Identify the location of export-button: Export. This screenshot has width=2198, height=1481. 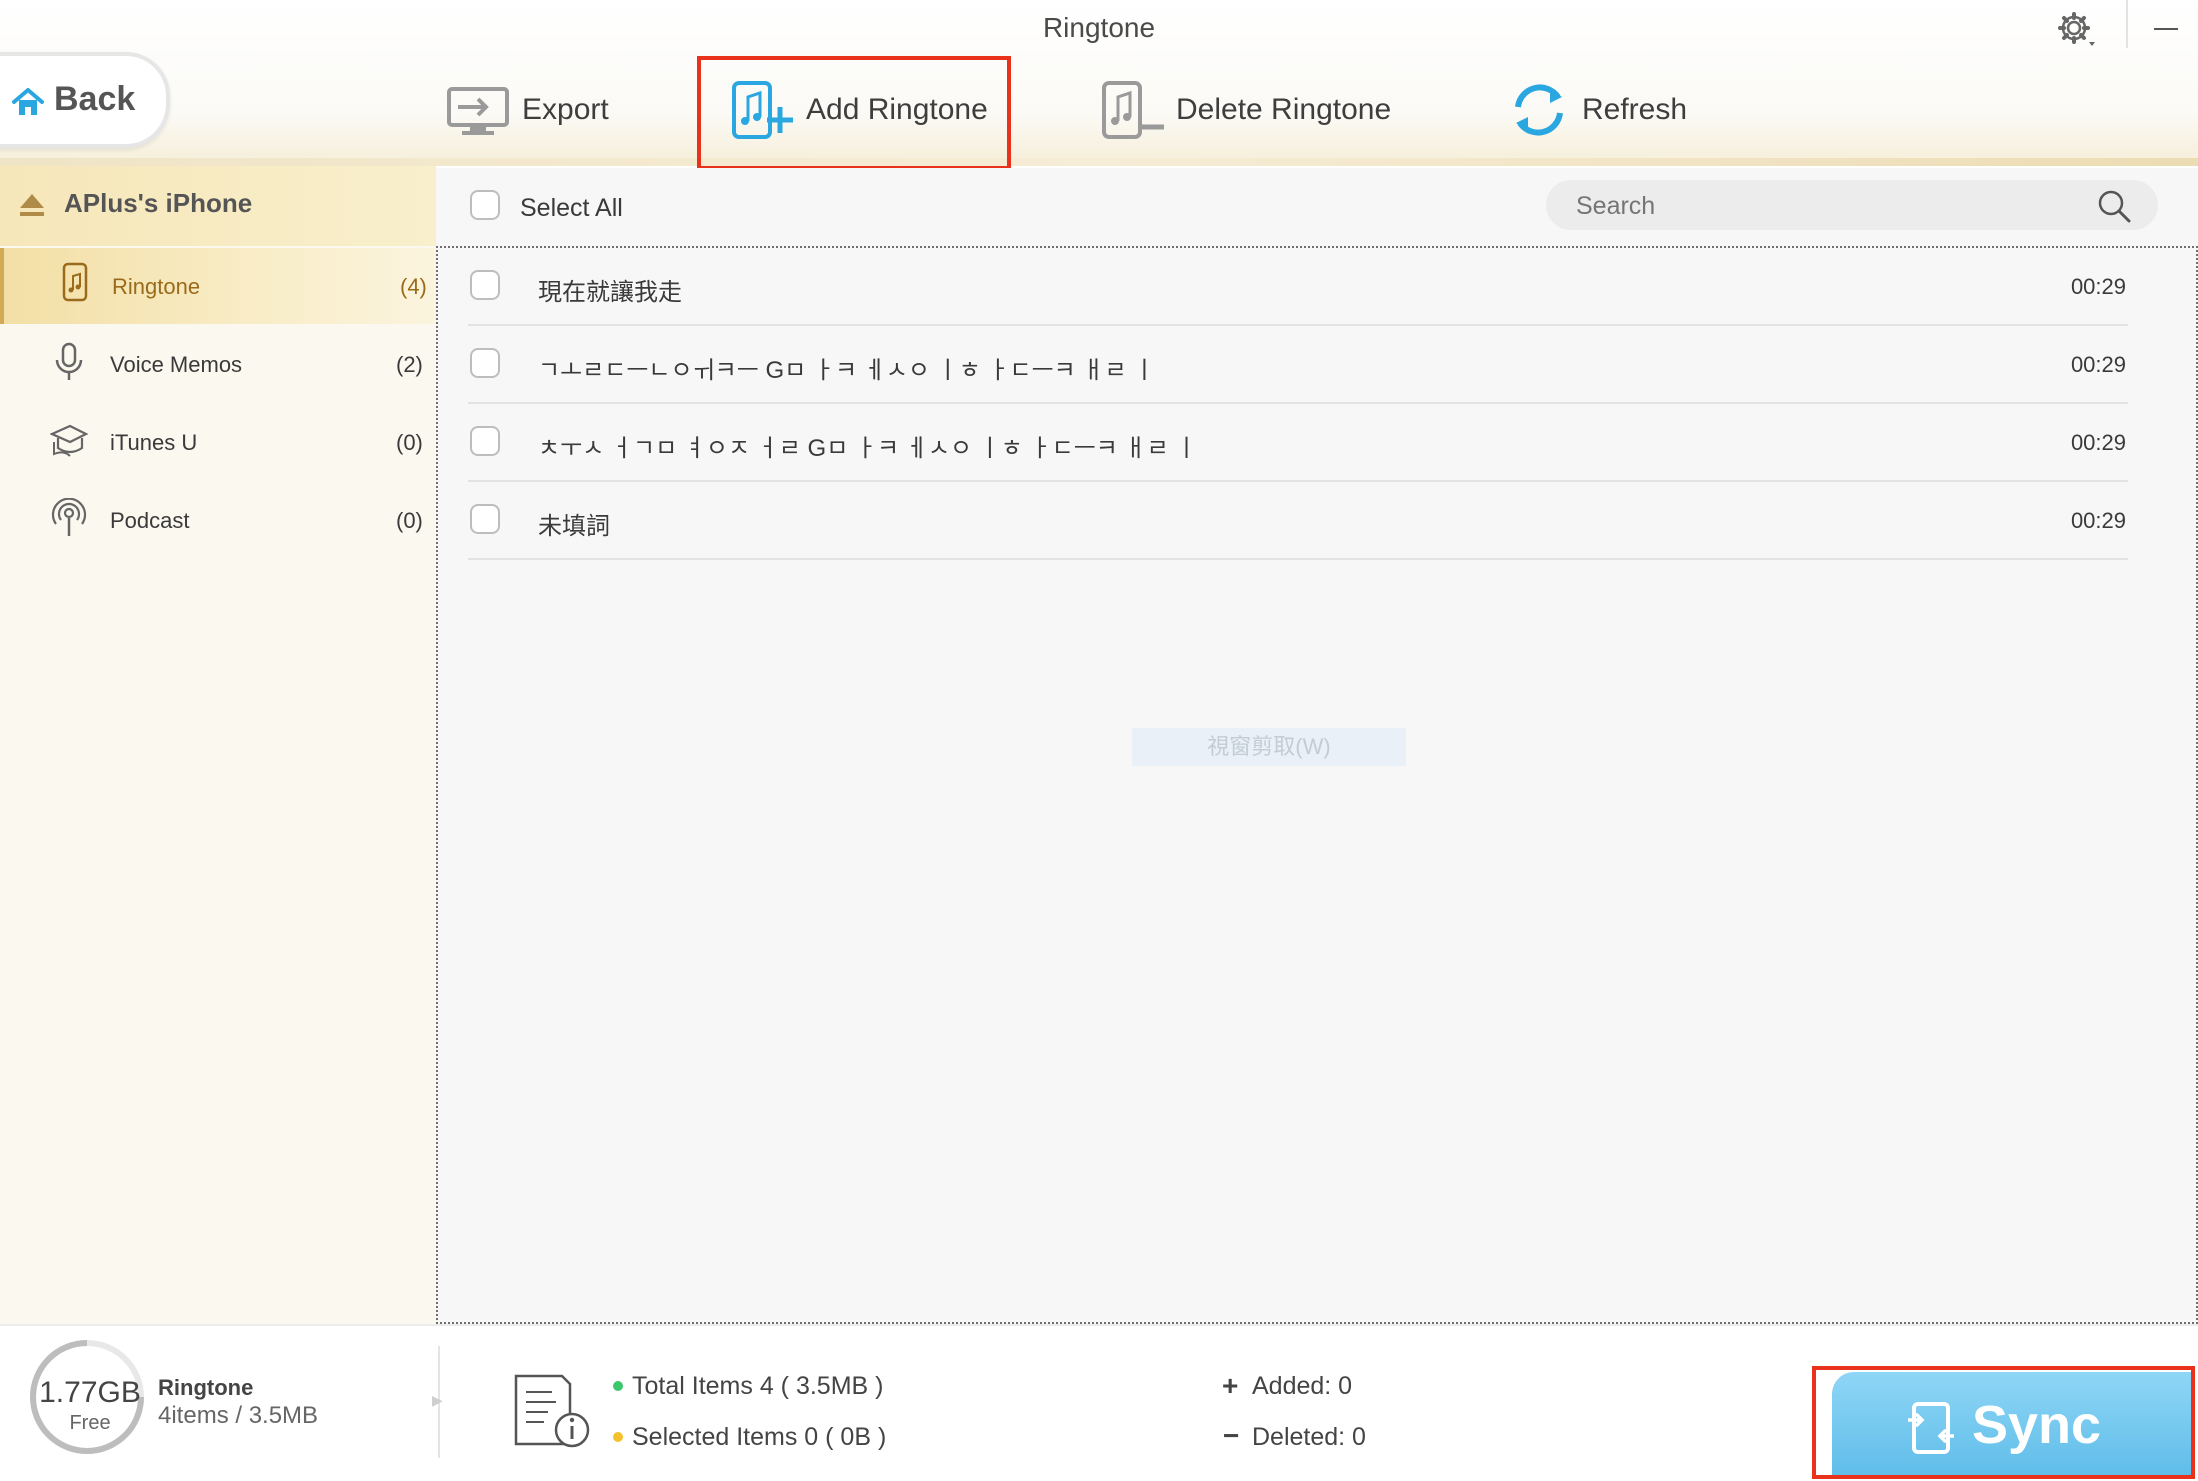
(527, 110).